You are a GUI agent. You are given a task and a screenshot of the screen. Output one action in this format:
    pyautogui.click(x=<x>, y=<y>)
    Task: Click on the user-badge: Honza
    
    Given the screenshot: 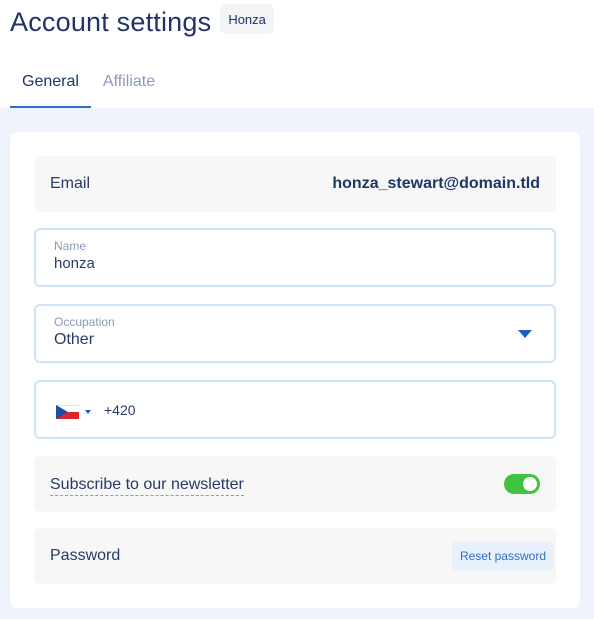 What is the action you would take?
    pyautogui.click(x=247, y=19)
    